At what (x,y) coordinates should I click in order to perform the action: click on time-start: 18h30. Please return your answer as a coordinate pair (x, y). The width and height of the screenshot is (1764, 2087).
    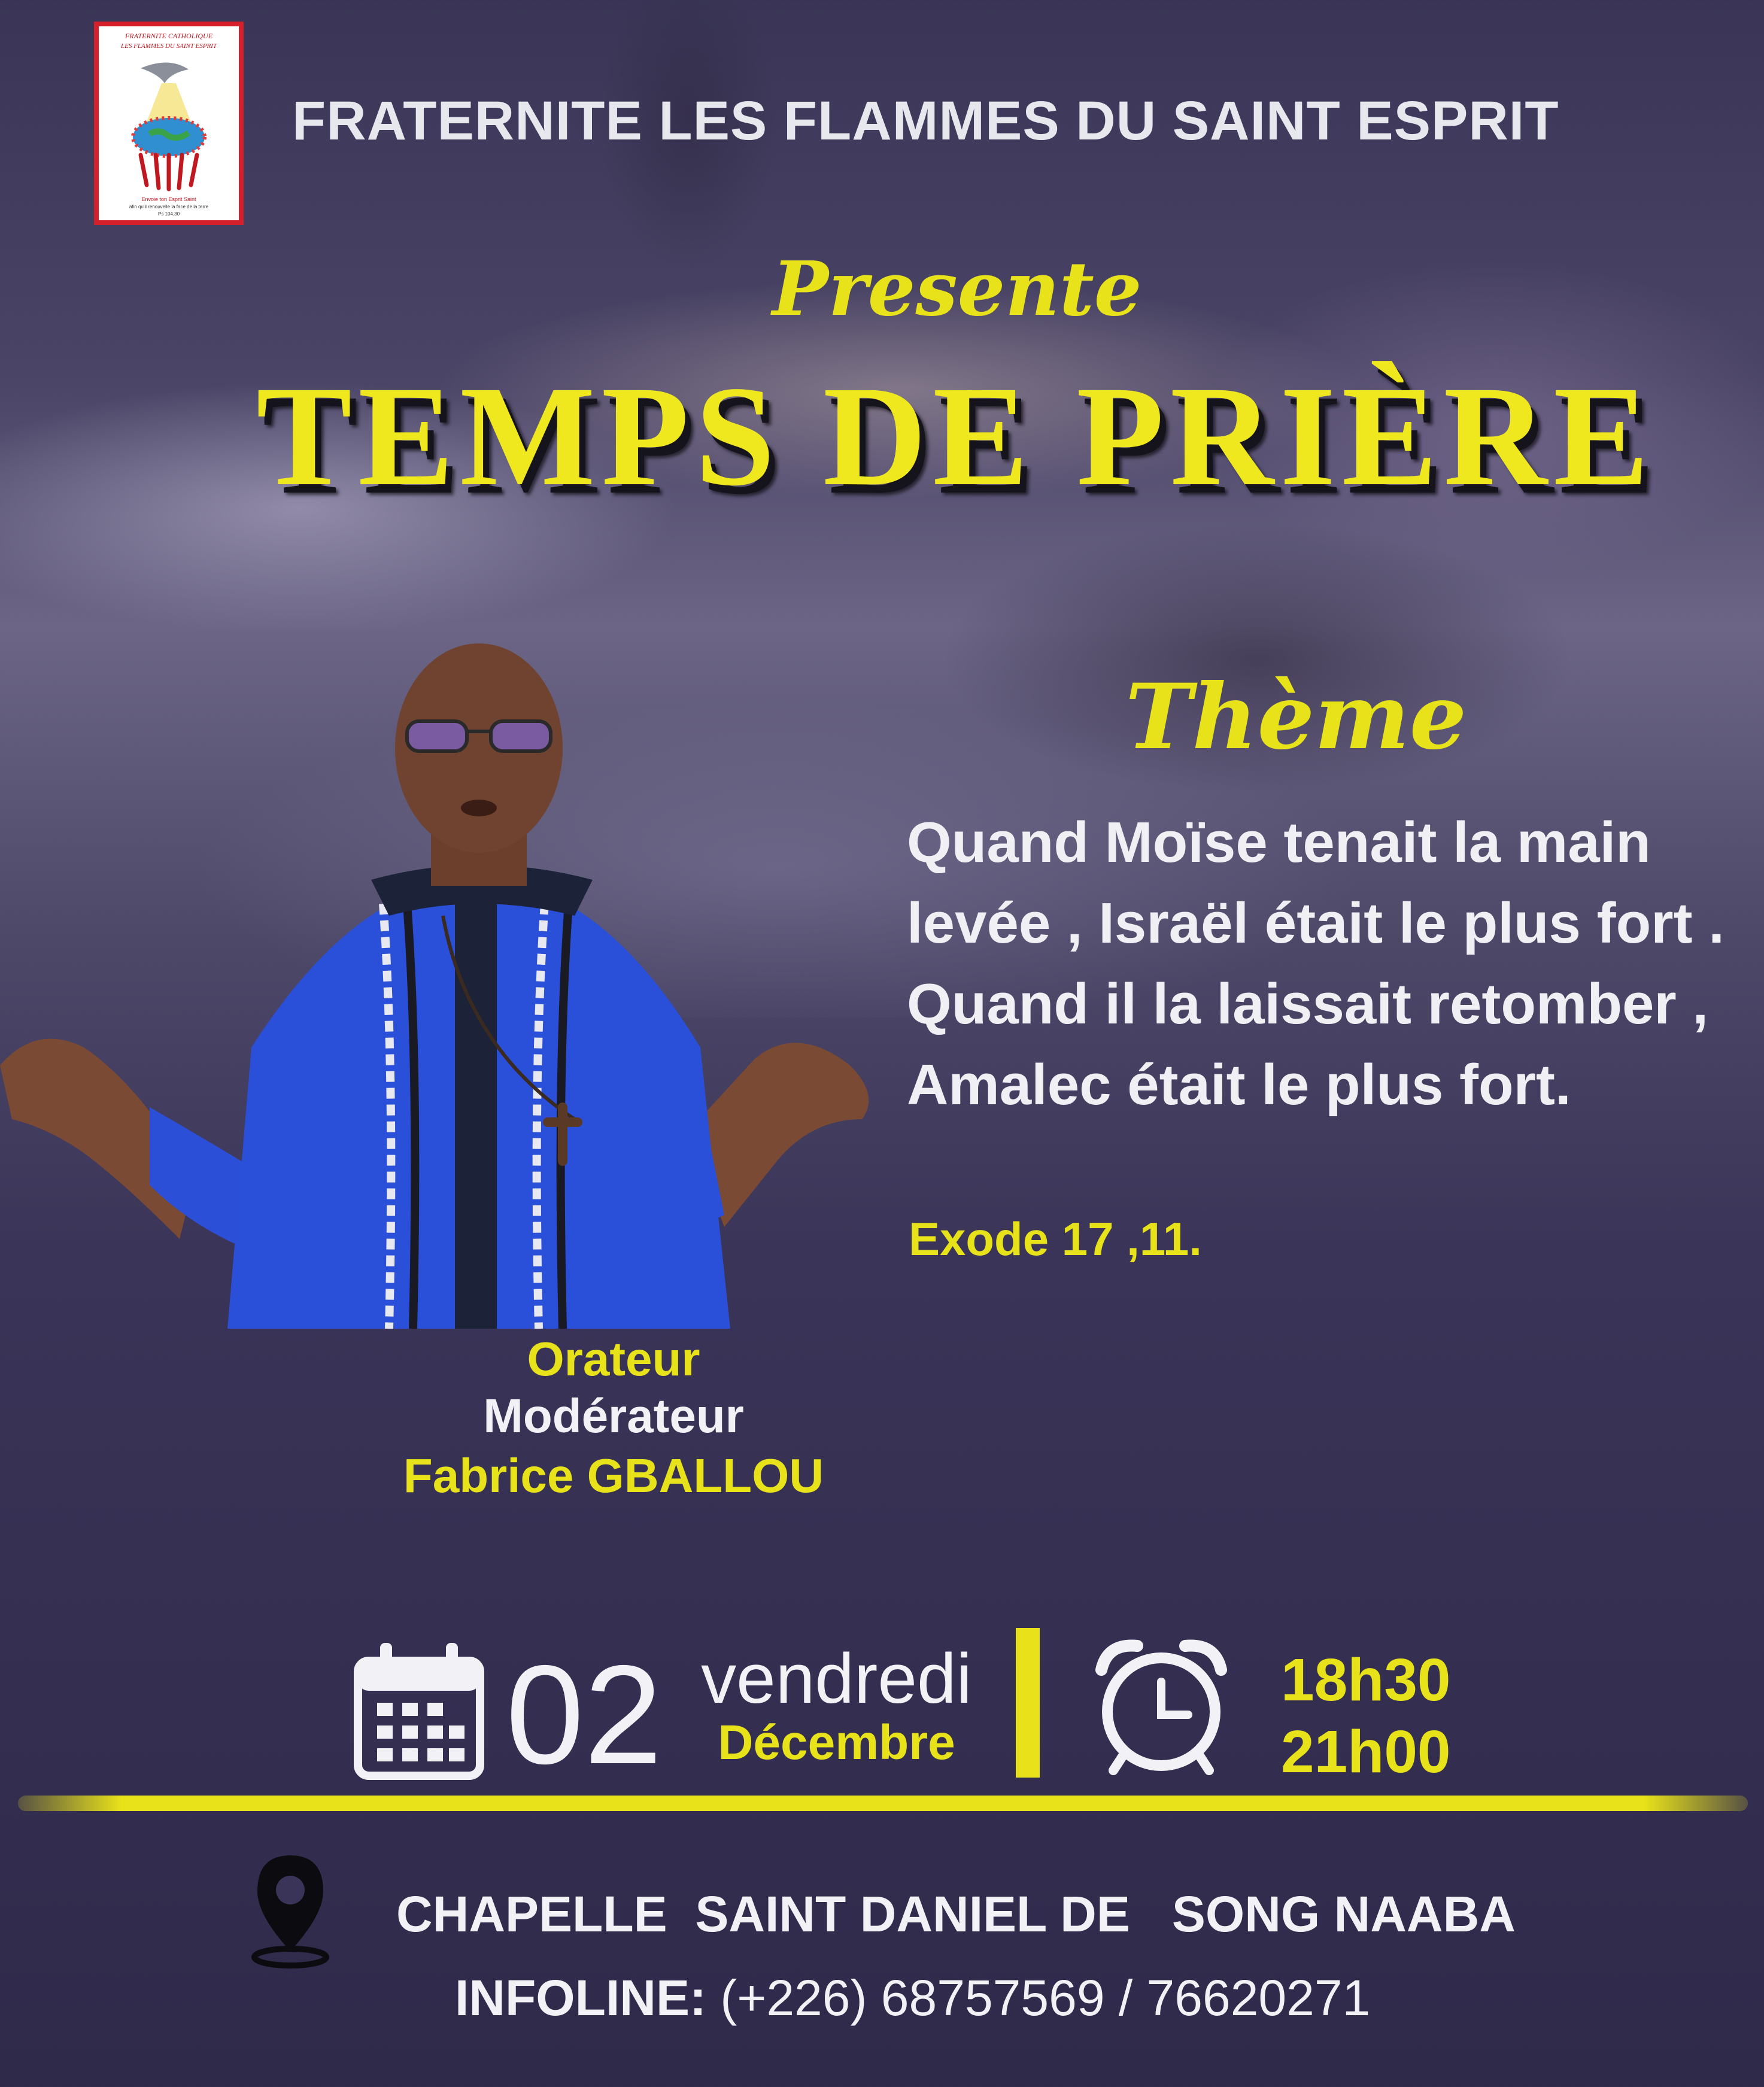
    Looking at the image, I should click on (1366, 1680).